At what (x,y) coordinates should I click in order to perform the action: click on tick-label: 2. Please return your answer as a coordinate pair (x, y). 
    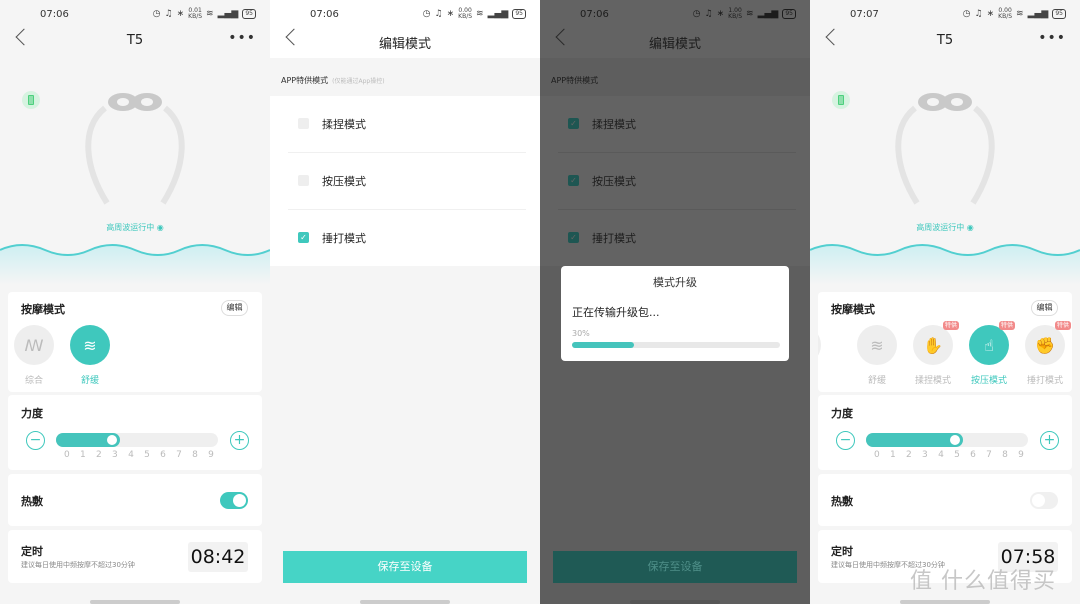
    Looking at the image, I should click on (99, 455).